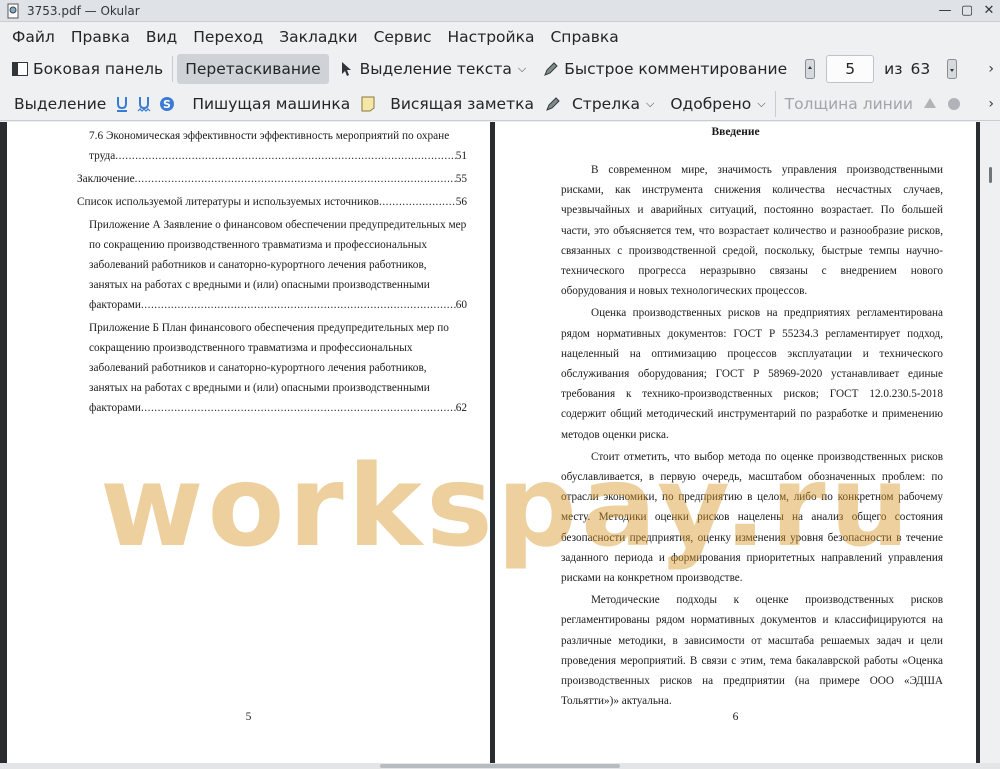 The width and height of the screenshot is (1000, 769). Describe the element at coordinates (20, 69) in the screenshot. I see `sidebar-icon` at that location.